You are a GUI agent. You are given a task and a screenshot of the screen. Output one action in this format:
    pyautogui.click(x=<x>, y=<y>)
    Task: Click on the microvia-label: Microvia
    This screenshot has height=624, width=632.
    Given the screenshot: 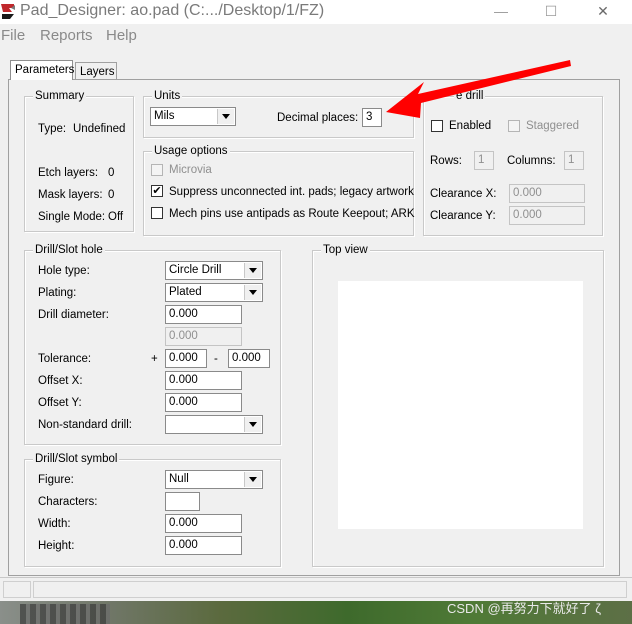 What is the action you would take?
    pyautogui.click(x=190, y=170)
    